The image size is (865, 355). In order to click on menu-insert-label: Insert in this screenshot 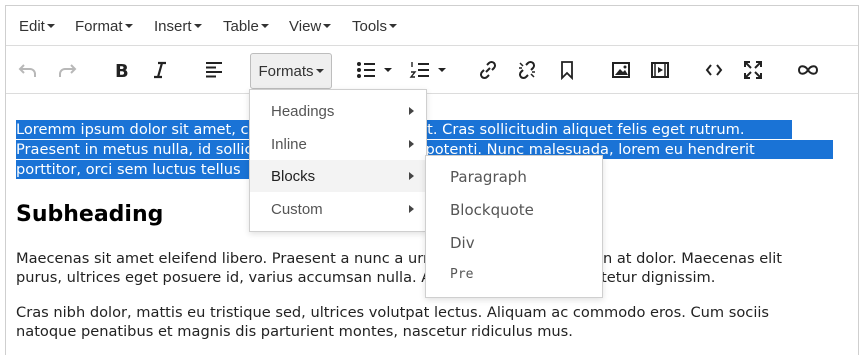, I will do `click(173, 26)`.